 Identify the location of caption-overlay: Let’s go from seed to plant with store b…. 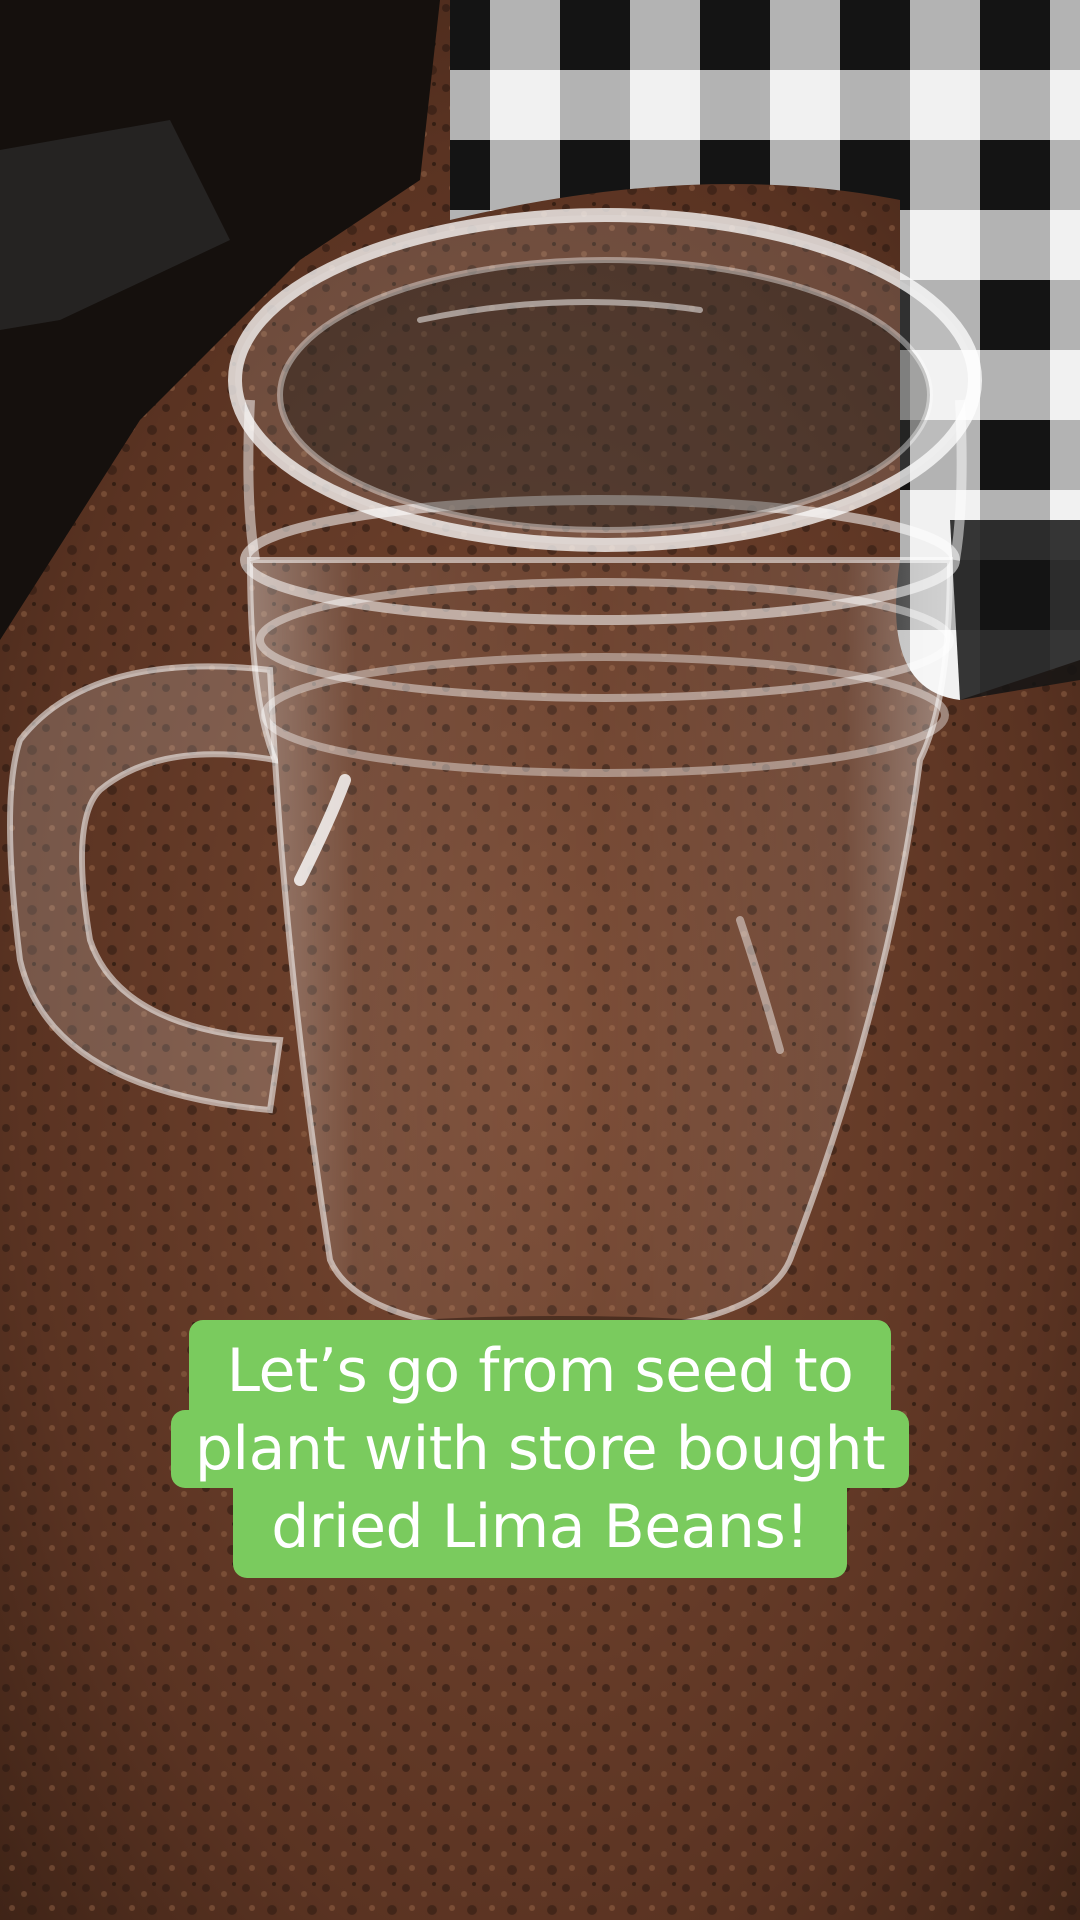
(540, 1449).